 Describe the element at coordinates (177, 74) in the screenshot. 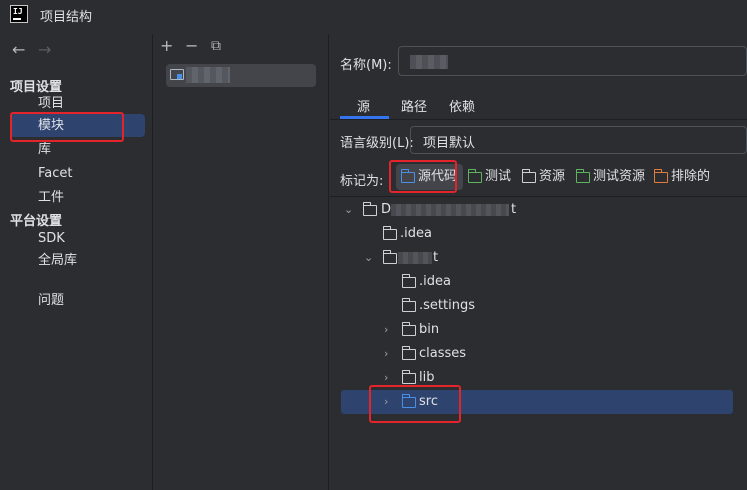

I see `module-folder-icon` at that location.